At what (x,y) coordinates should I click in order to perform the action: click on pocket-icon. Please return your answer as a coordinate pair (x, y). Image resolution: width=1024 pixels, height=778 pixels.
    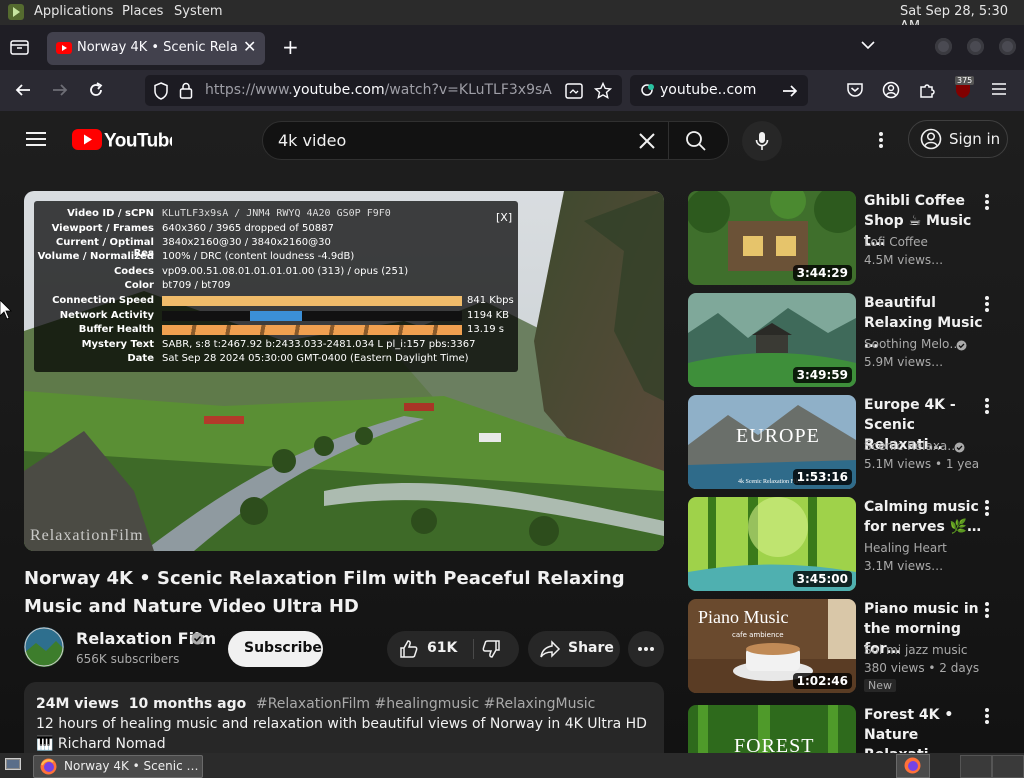
    Looking at the image, I should click on (855, 90).